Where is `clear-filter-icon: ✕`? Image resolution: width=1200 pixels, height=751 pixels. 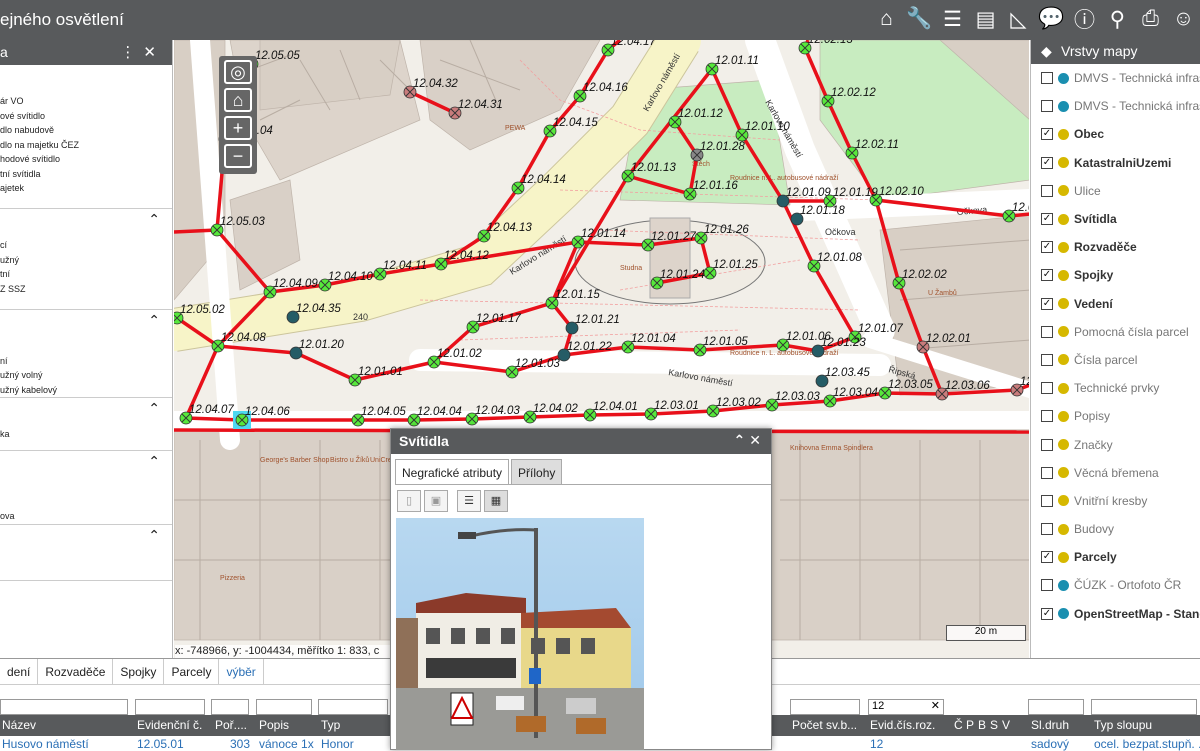
clear-filter-icon: ✕ is located at coordinates (935, 705).